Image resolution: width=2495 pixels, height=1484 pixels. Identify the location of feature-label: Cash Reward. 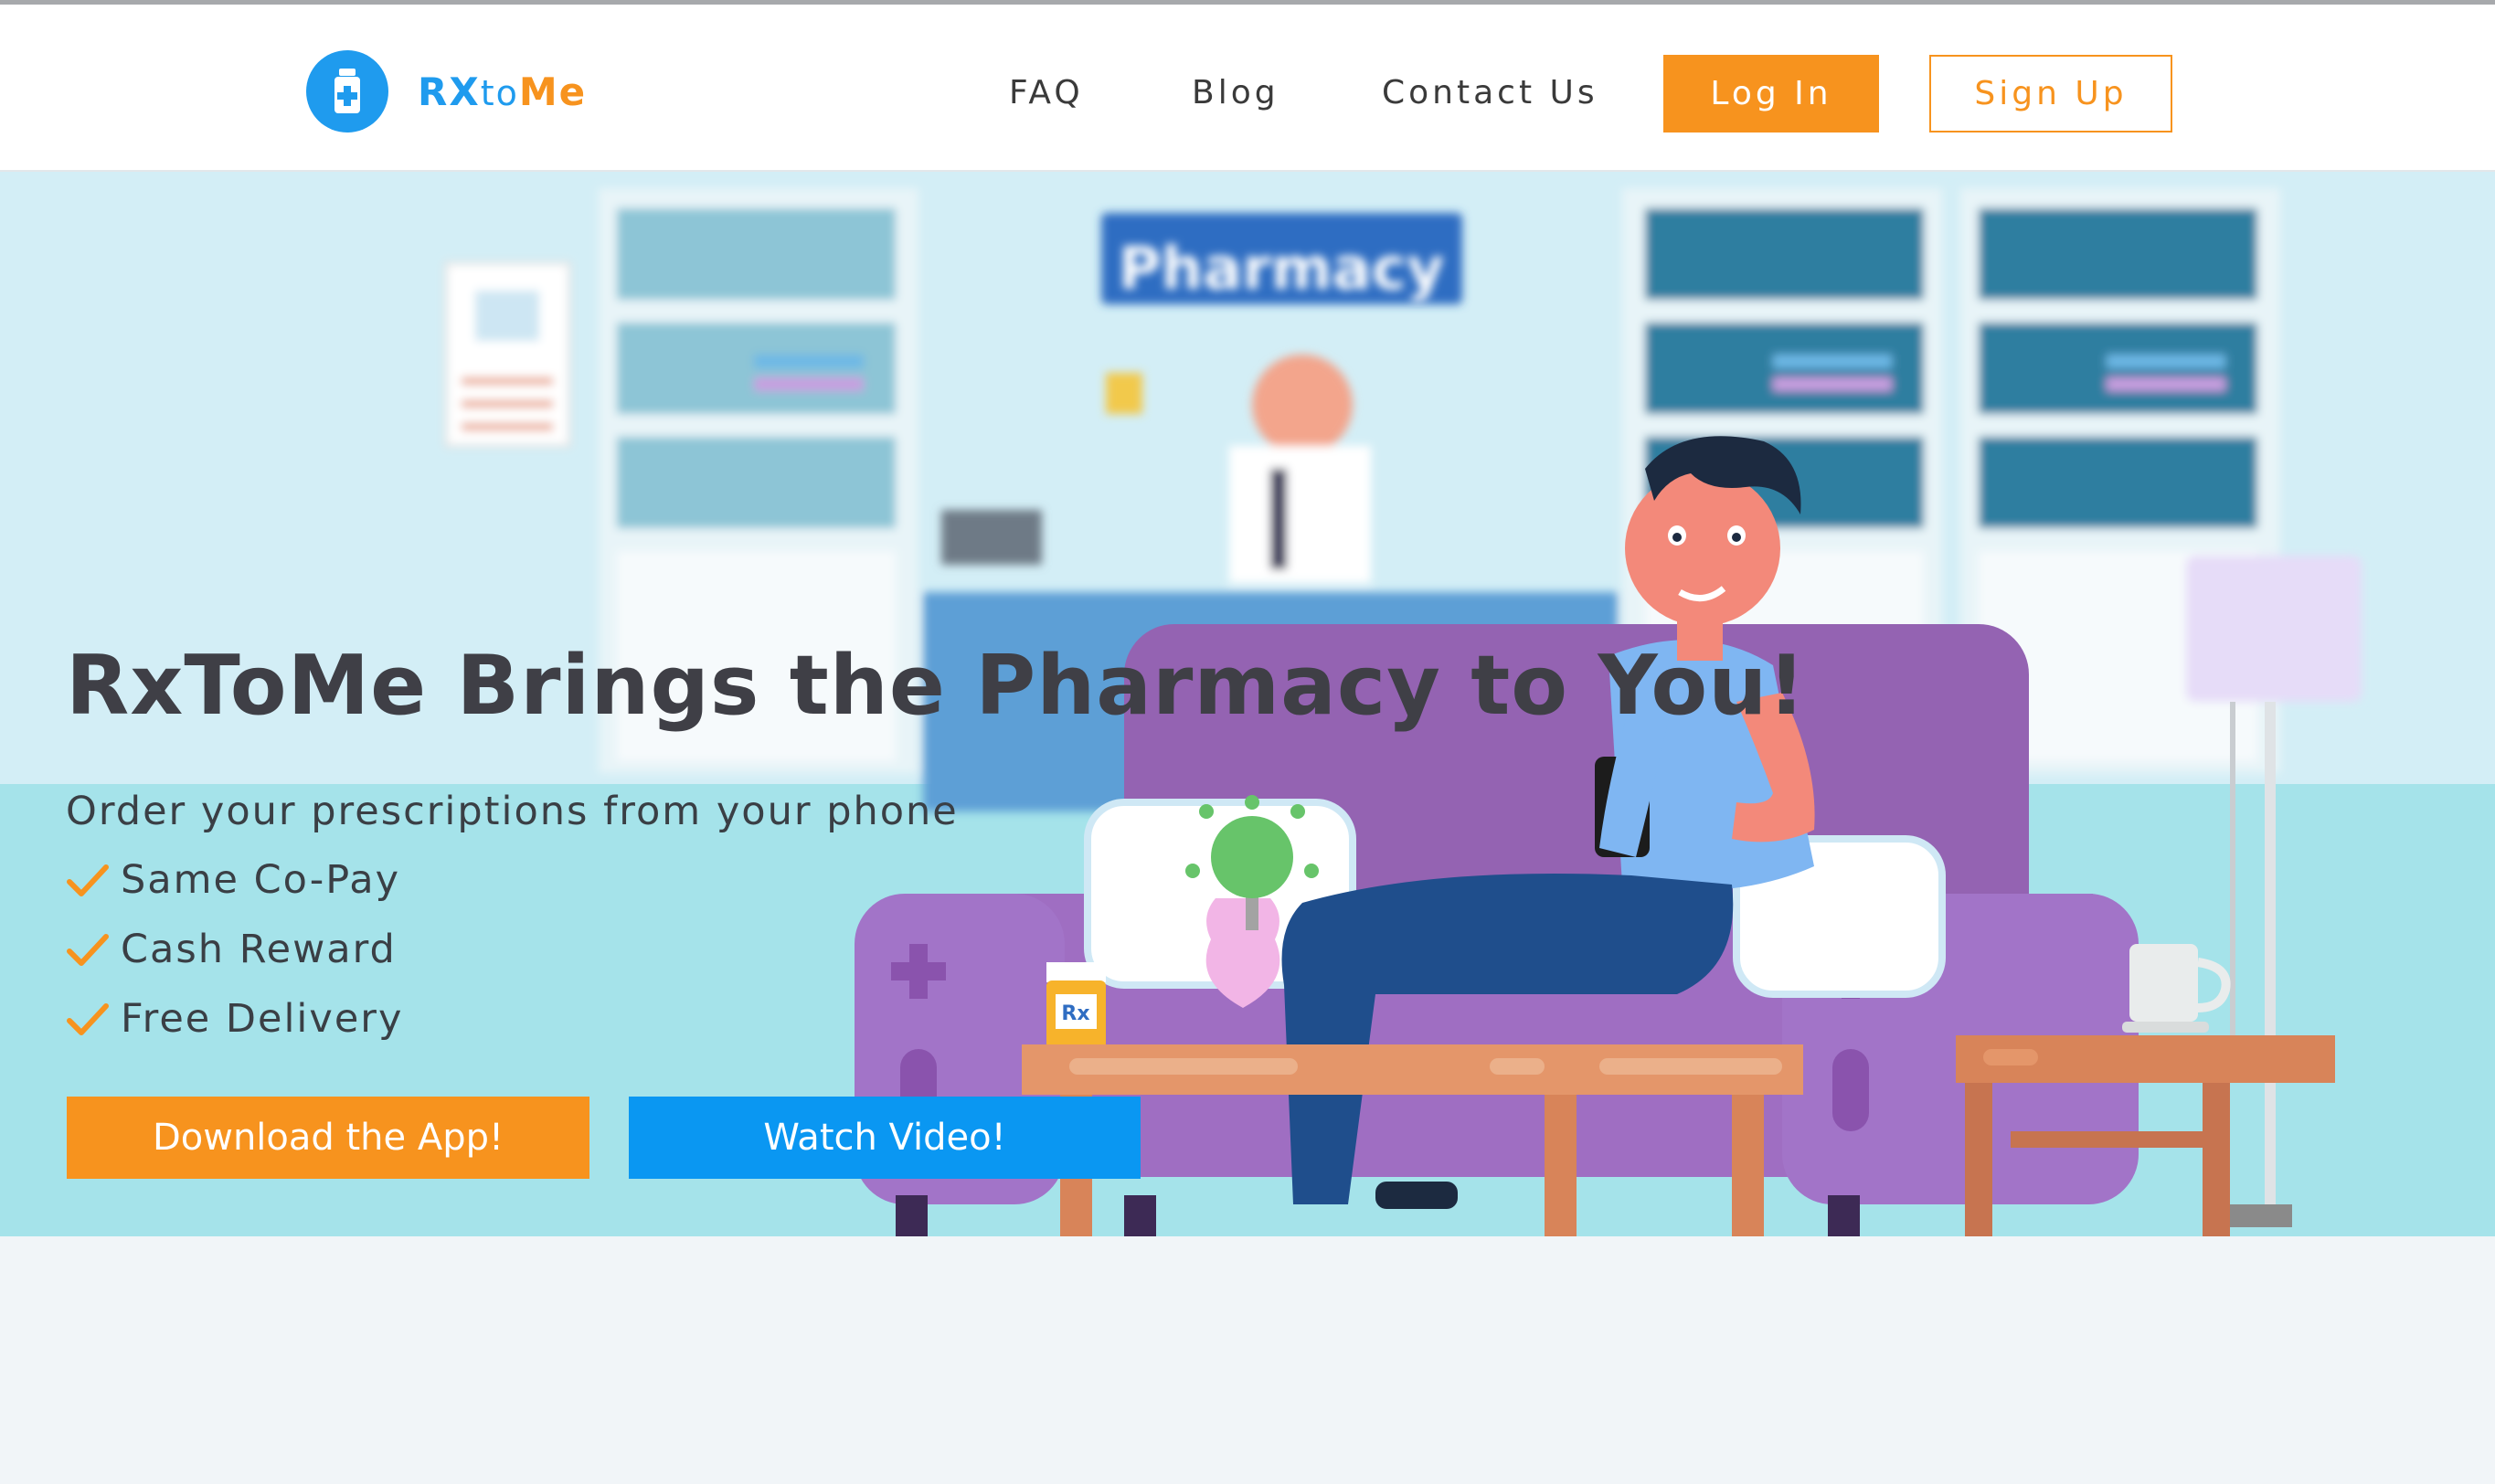
(259, 950).